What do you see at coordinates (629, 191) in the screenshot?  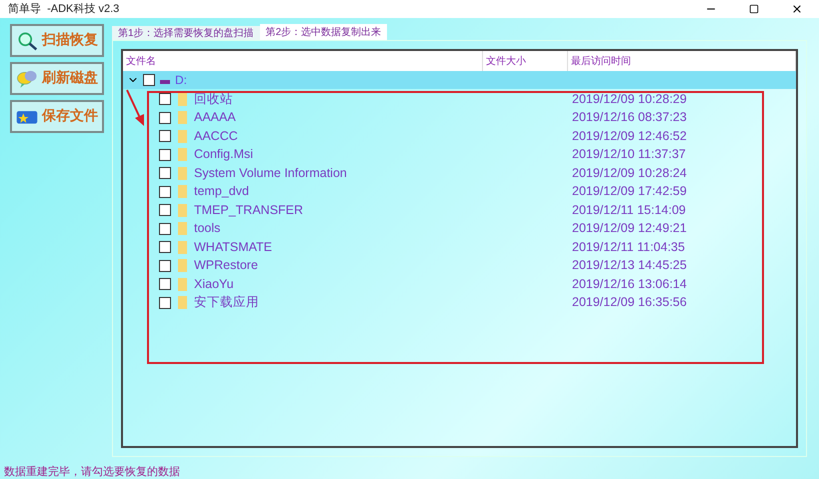 I see `access-time: 2019/12/09 17:42:59` at bounding box center [629, 191].